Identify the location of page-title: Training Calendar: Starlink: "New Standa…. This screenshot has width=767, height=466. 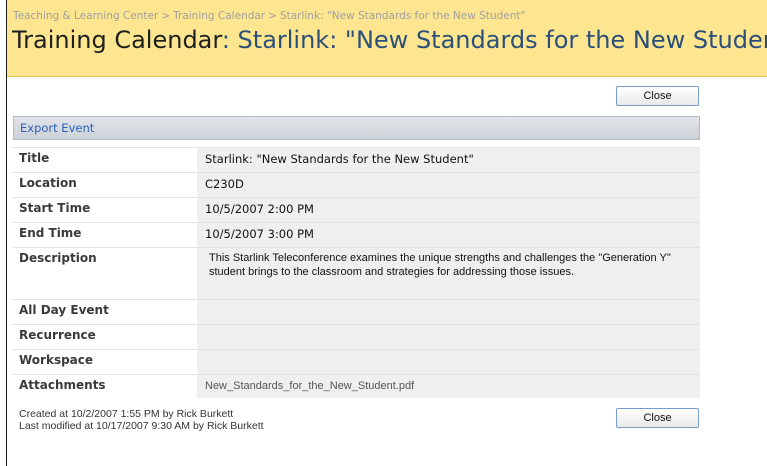
(389, 40).